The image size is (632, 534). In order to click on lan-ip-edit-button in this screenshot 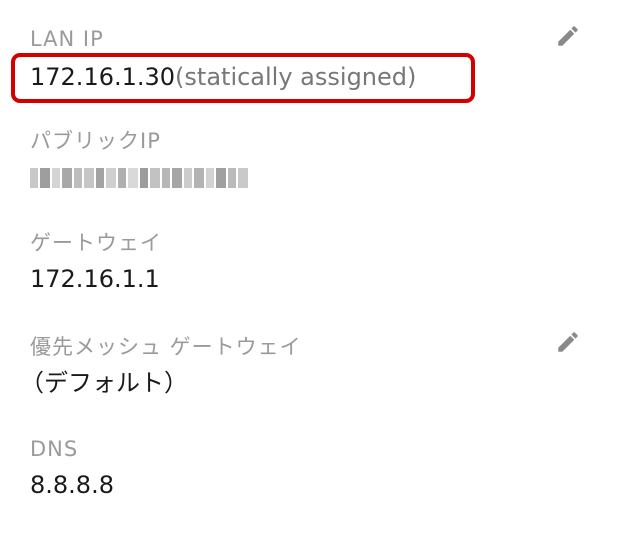, I will do `click(568, 36)`.